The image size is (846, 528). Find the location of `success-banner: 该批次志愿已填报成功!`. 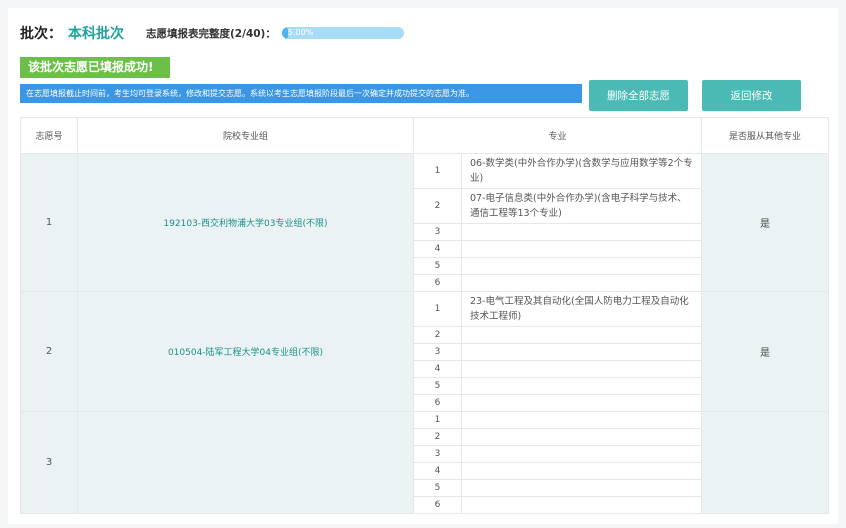

success-banner: 该批次志愿已填报成功! is located at coordinates (95, 67).